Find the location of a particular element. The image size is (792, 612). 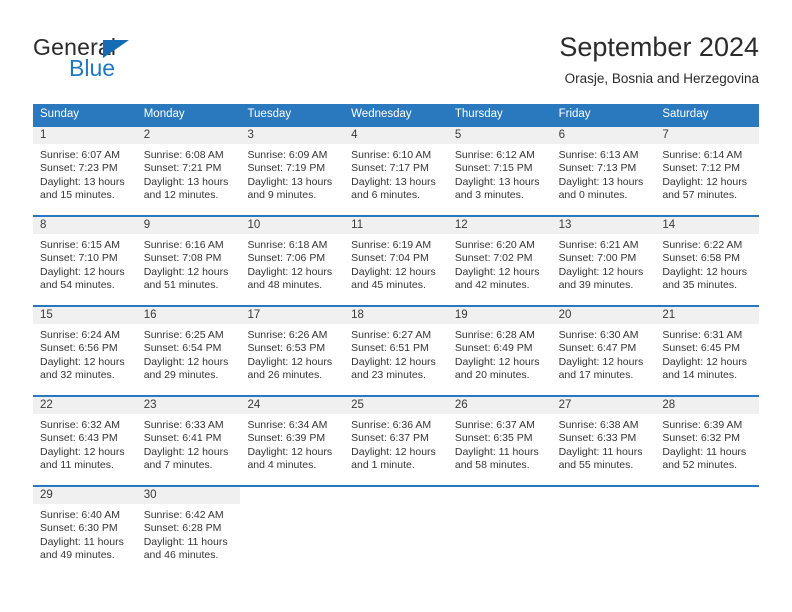

day-number-band: 12 is located at coordinates (499, 225).